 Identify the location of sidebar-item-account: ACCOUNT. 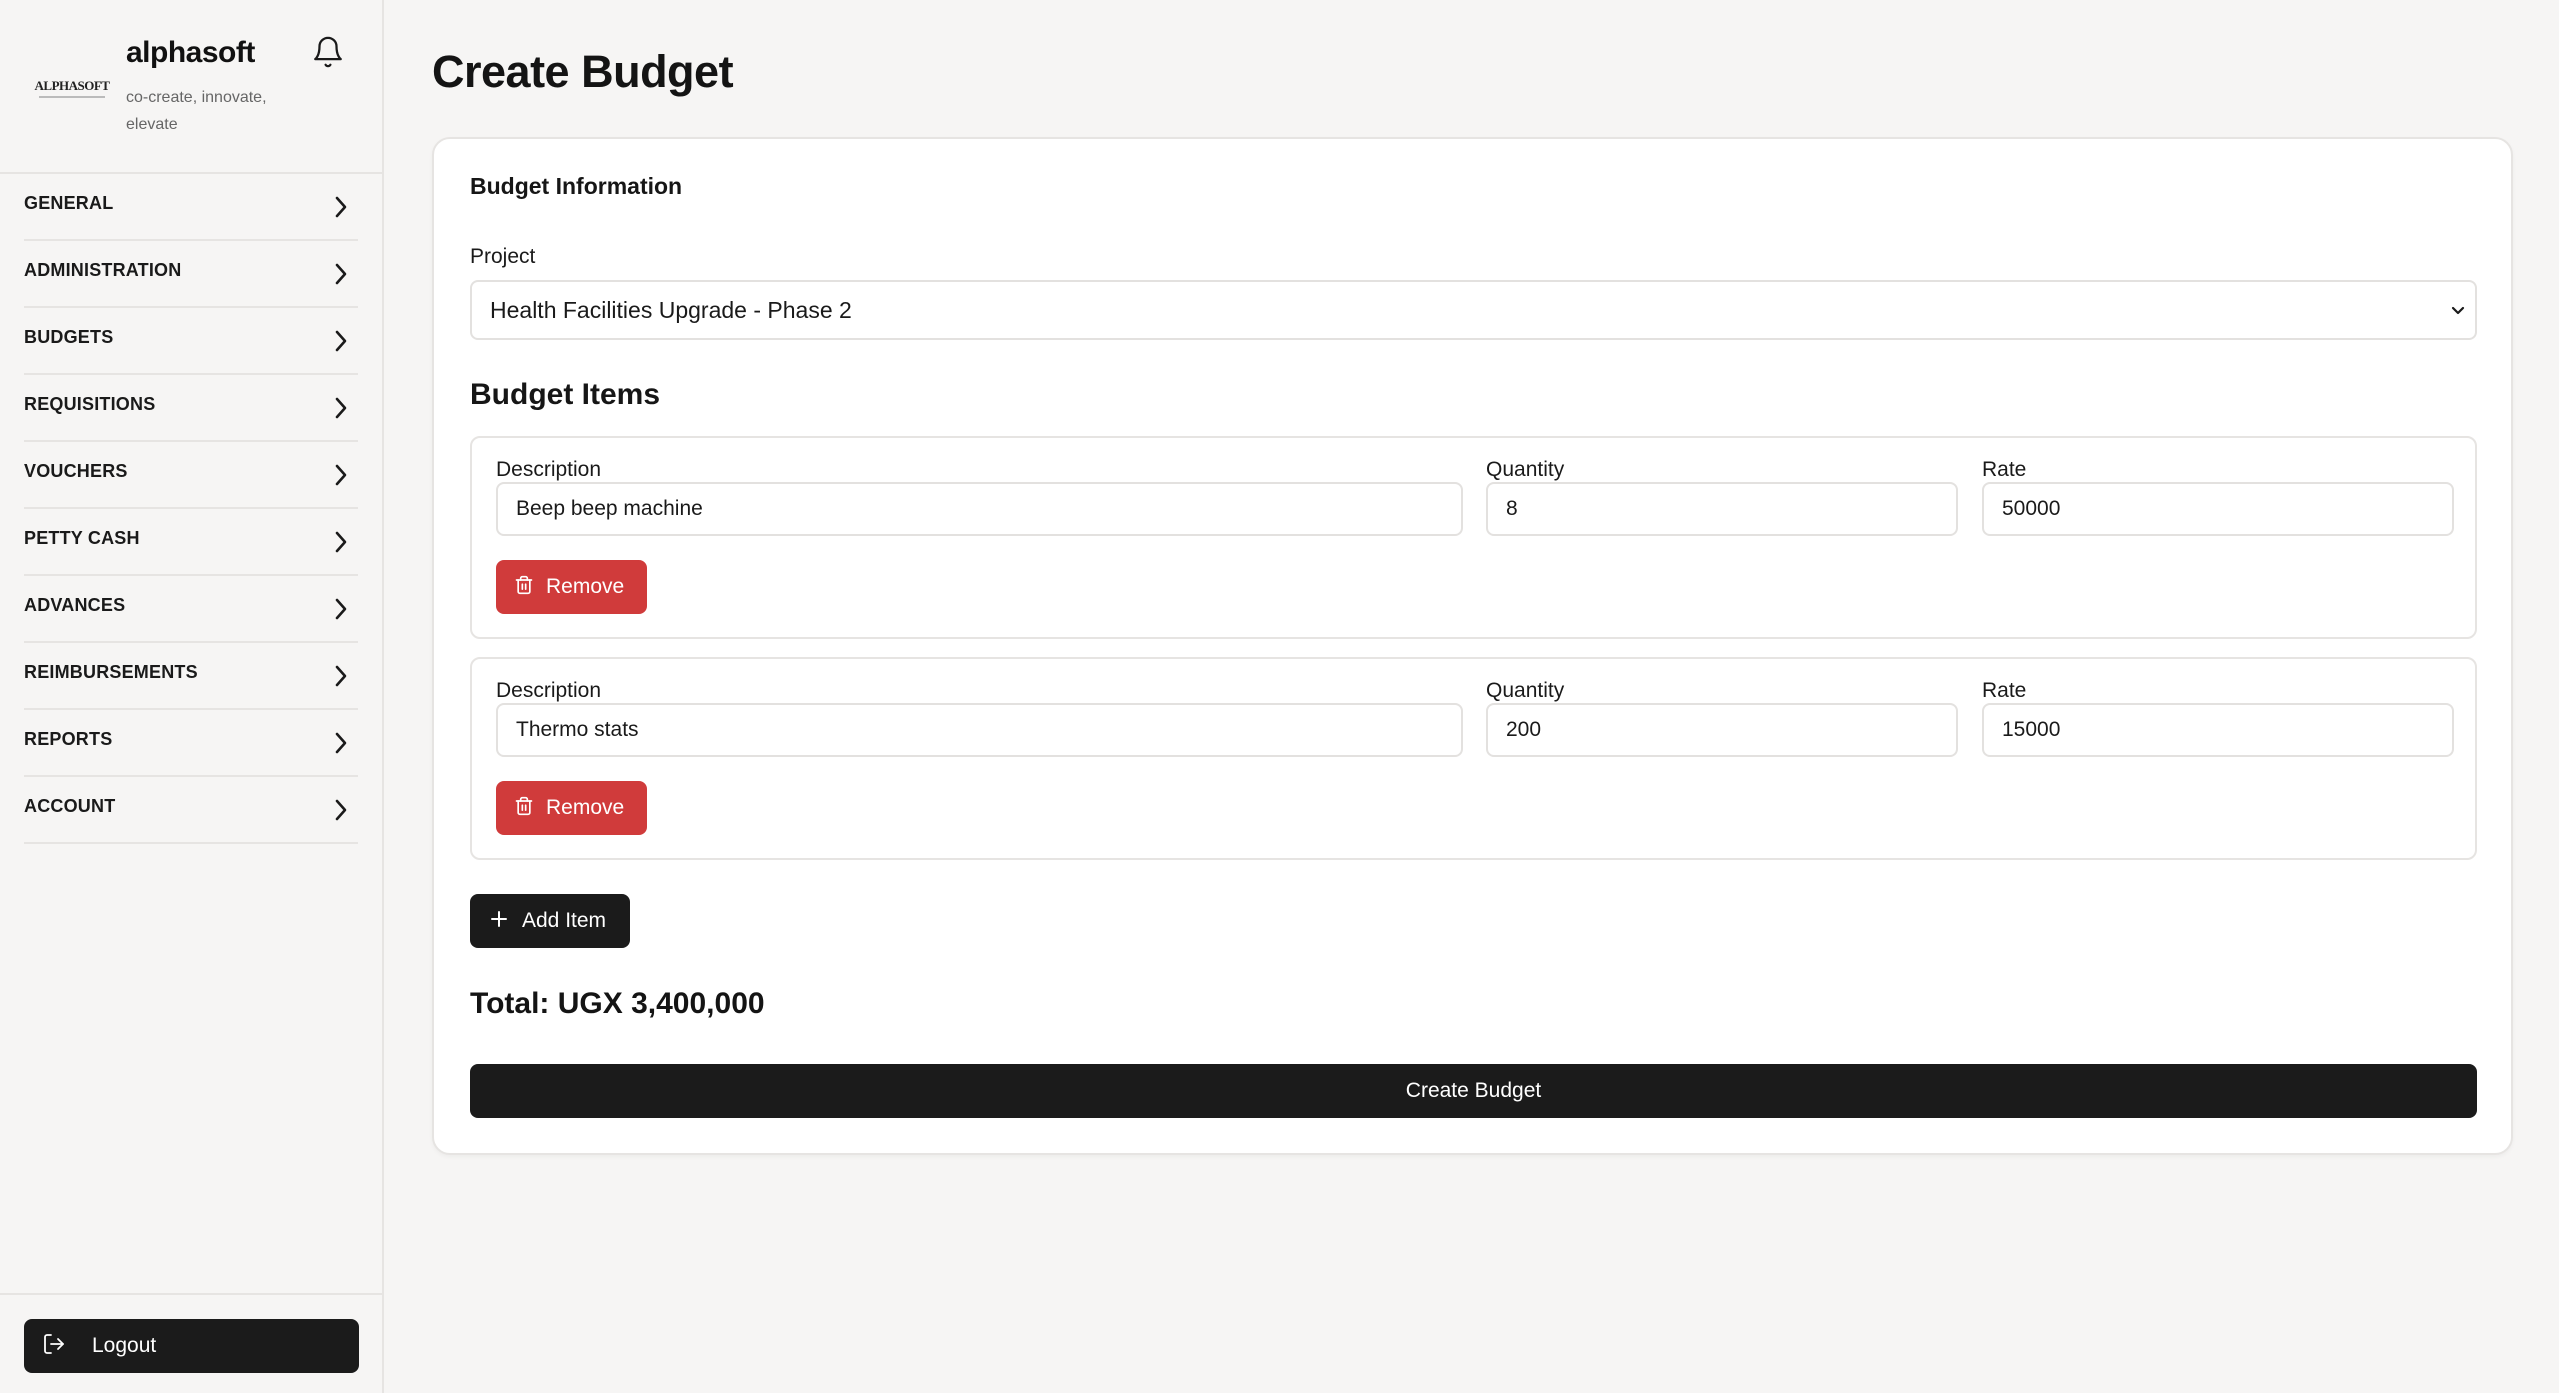
(191, 810).